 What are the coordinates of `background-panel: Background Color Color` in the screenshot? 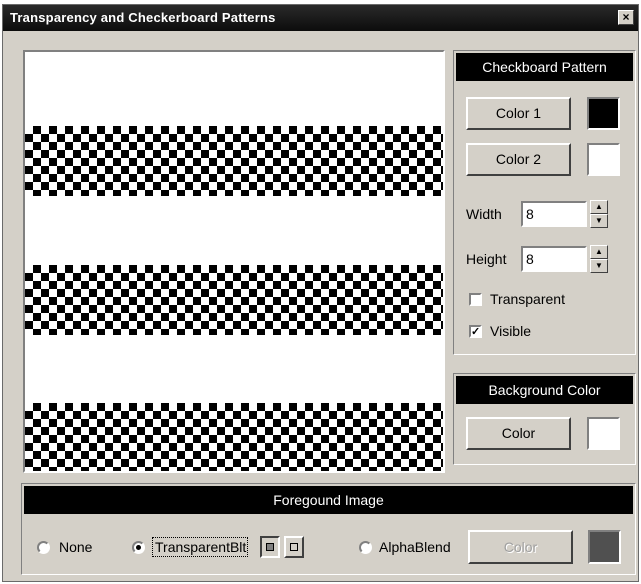 It's located at (544, 419).